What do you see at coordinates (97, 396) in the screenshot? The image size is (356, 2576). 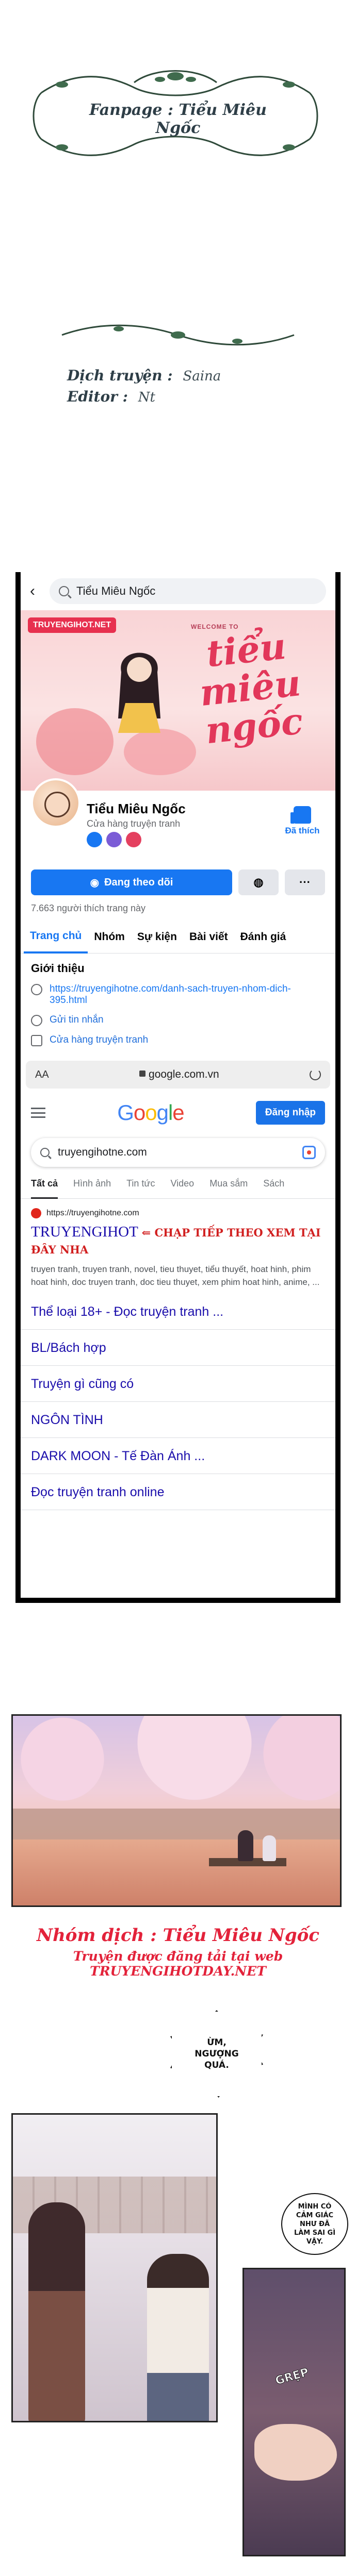 I see `credit-label: Editor :` at bounding box center [97, 396].